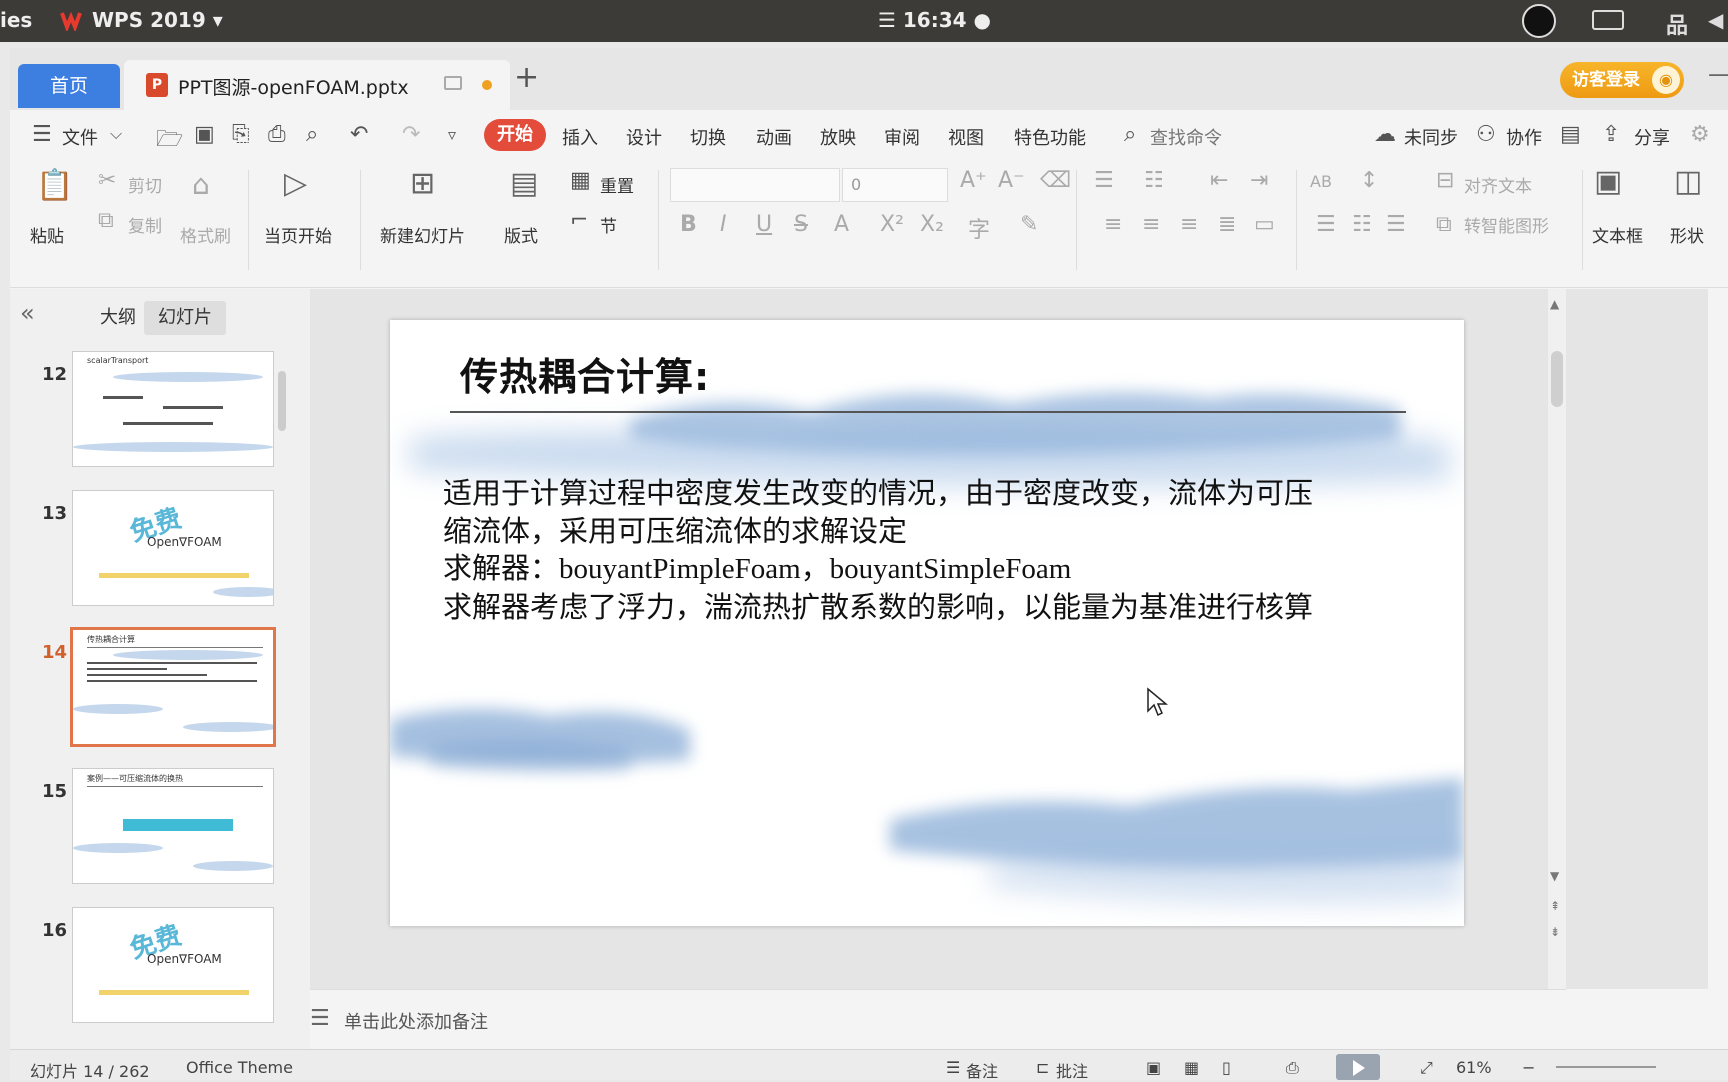 Image resolution: width=1728 pixels, height=1082 pixels. Describe the element at coordinates (755, 185) in the screenshot. I see `font-family-select` at that location.